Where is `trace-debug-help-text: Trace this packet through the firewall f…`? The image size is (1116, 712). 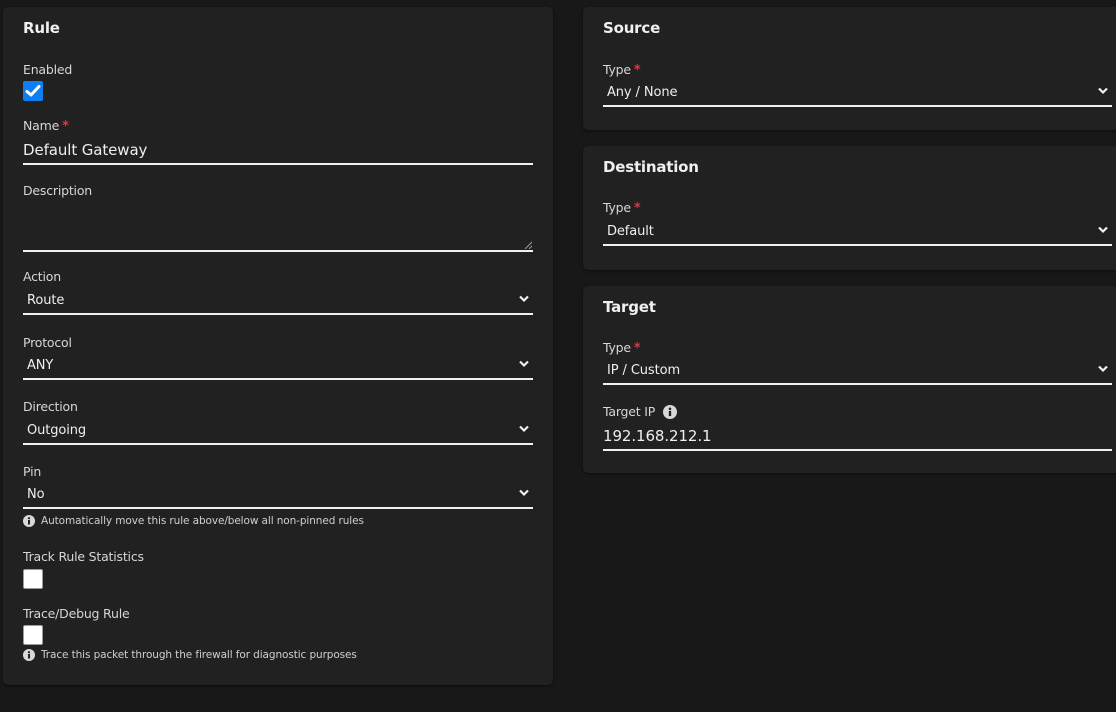 trace-debug-help-text: Trace this packet through the firewall f… is located at coordinates (199, 655).